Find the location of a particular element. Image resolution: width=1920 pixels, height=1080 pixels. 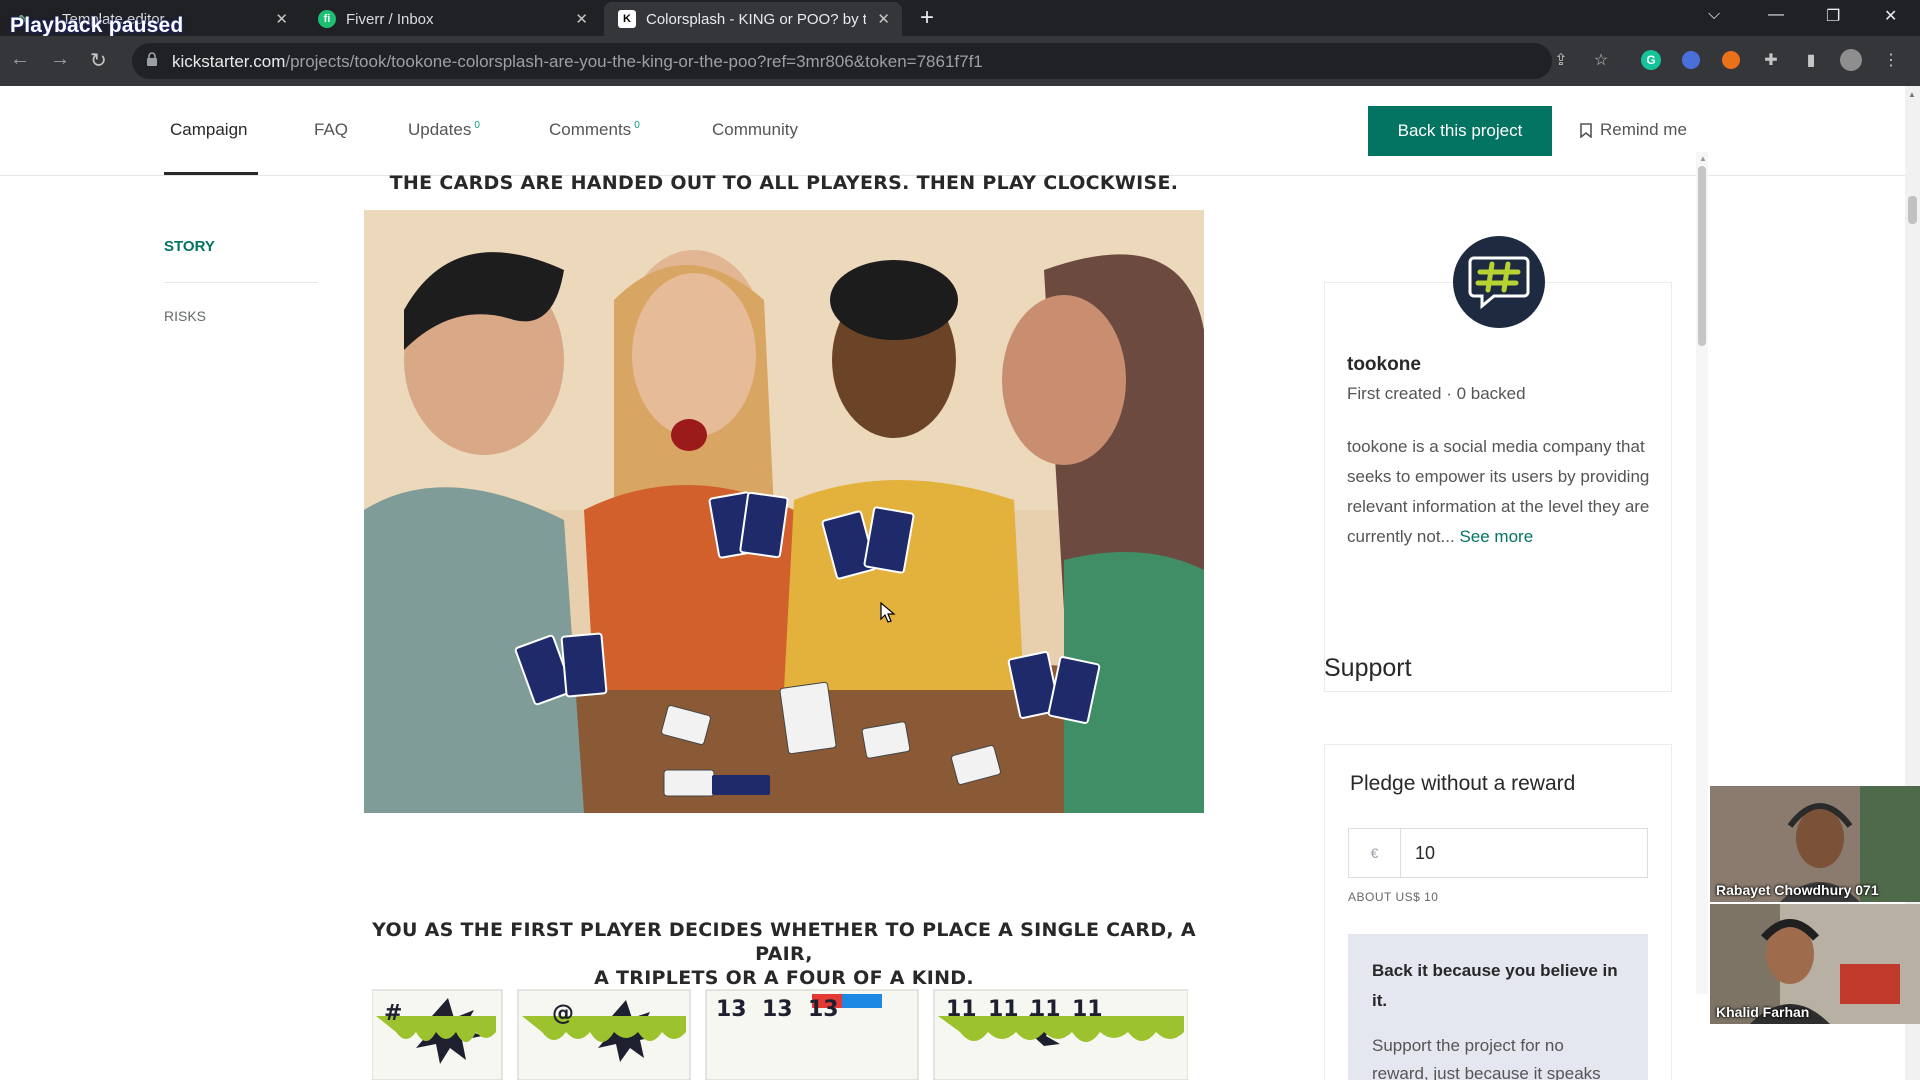

sidebar-divider is located at coordinates (241, 282).